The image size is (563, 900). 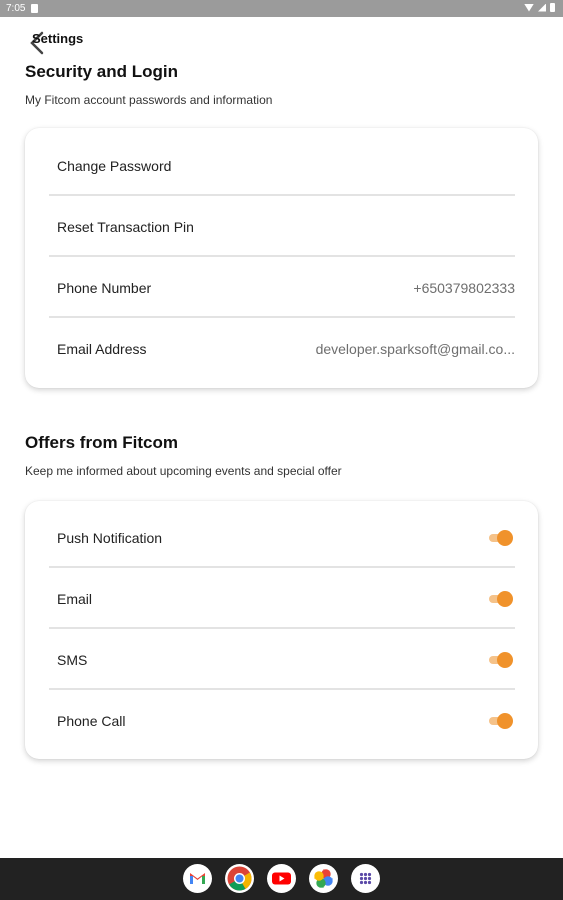 I want to click on security-section-title: Security and Login, so click(x=102, y=71).